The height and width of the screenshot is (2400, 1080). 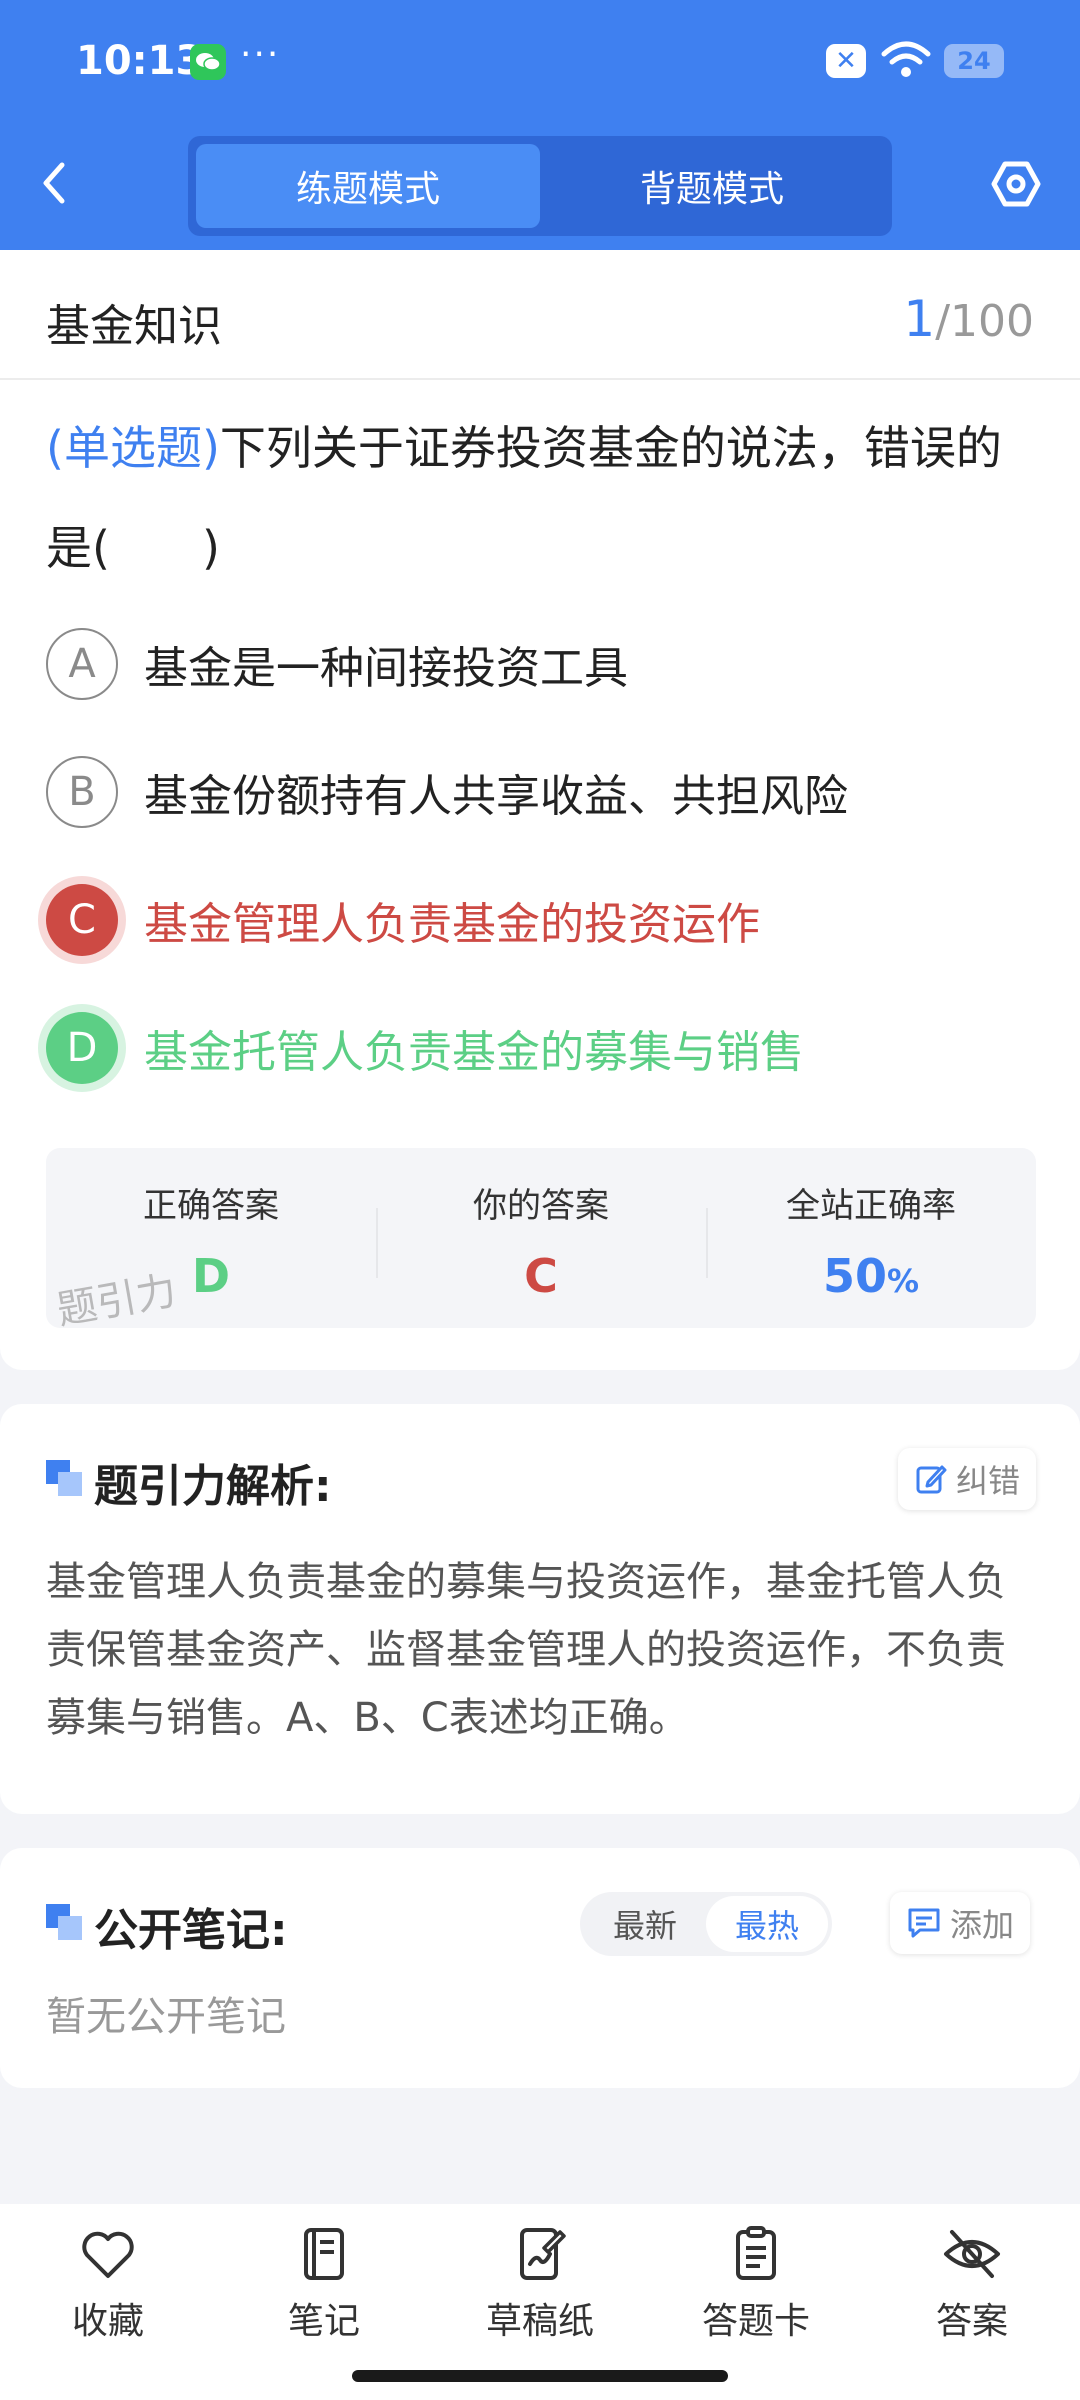 What do you see at coordinates (543, 2254) in the screenshot?
I see `draft-paper-icon` at bounding box center [543, 2254].